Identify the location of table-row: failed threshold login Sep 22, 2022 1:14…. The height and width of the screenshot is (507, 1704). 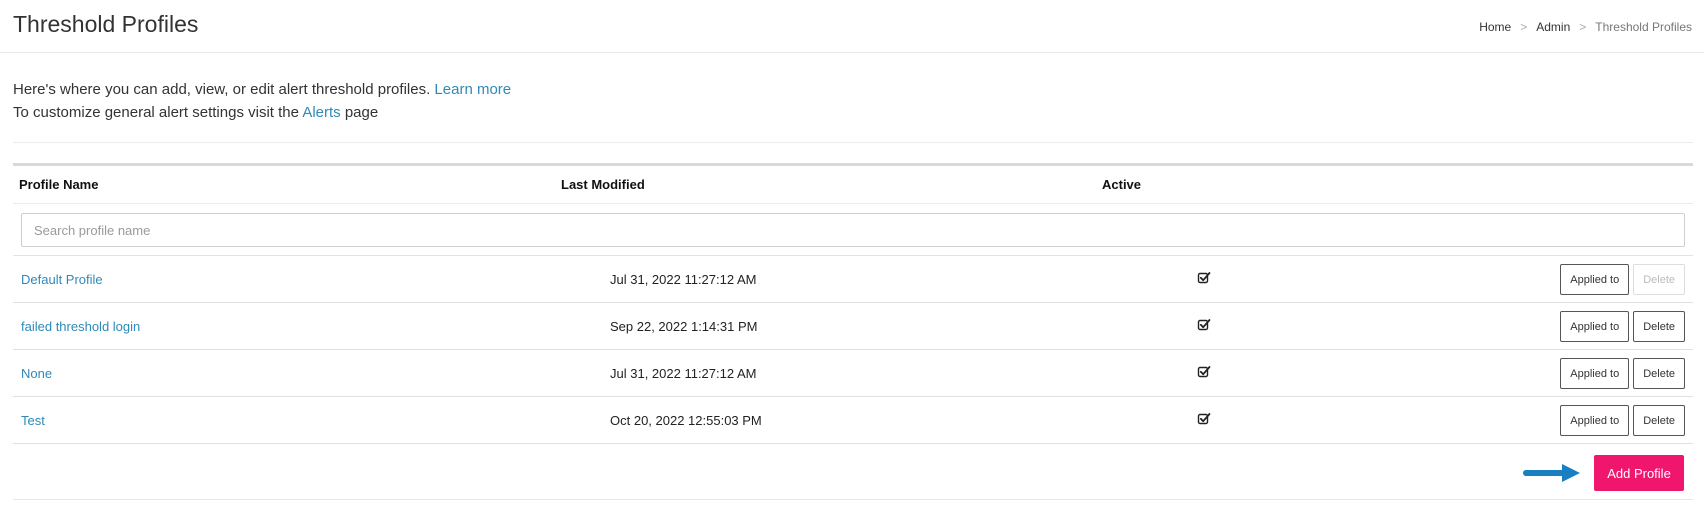
(853, 326).